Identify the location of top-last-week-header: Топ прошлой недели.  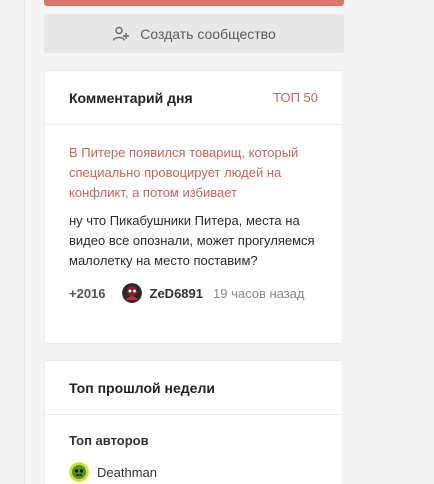
(193, 388).